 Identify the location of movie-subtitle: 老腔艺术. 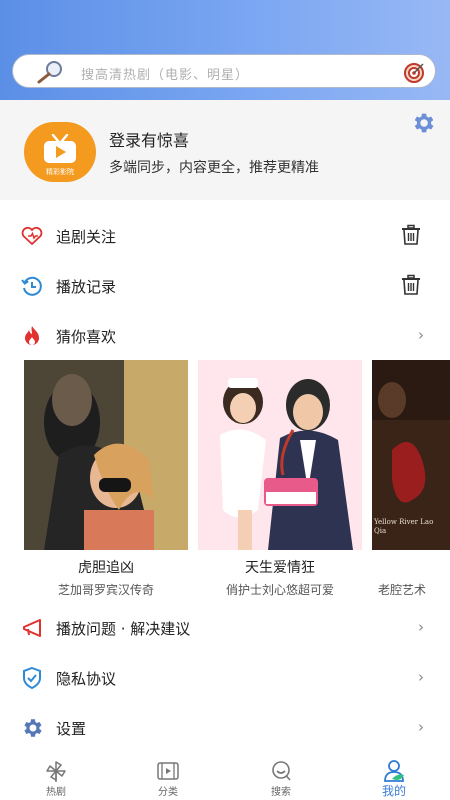
(402, 590).